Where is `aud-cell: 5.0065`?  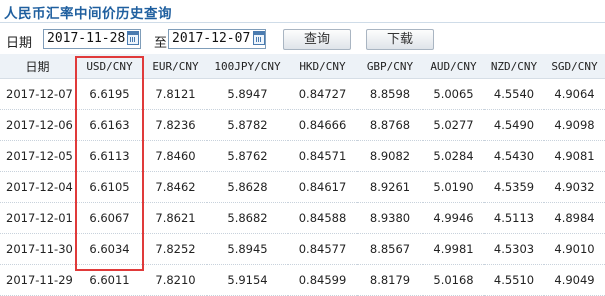 aud-cell: 5.0065 is located at coordinates (453, 94).